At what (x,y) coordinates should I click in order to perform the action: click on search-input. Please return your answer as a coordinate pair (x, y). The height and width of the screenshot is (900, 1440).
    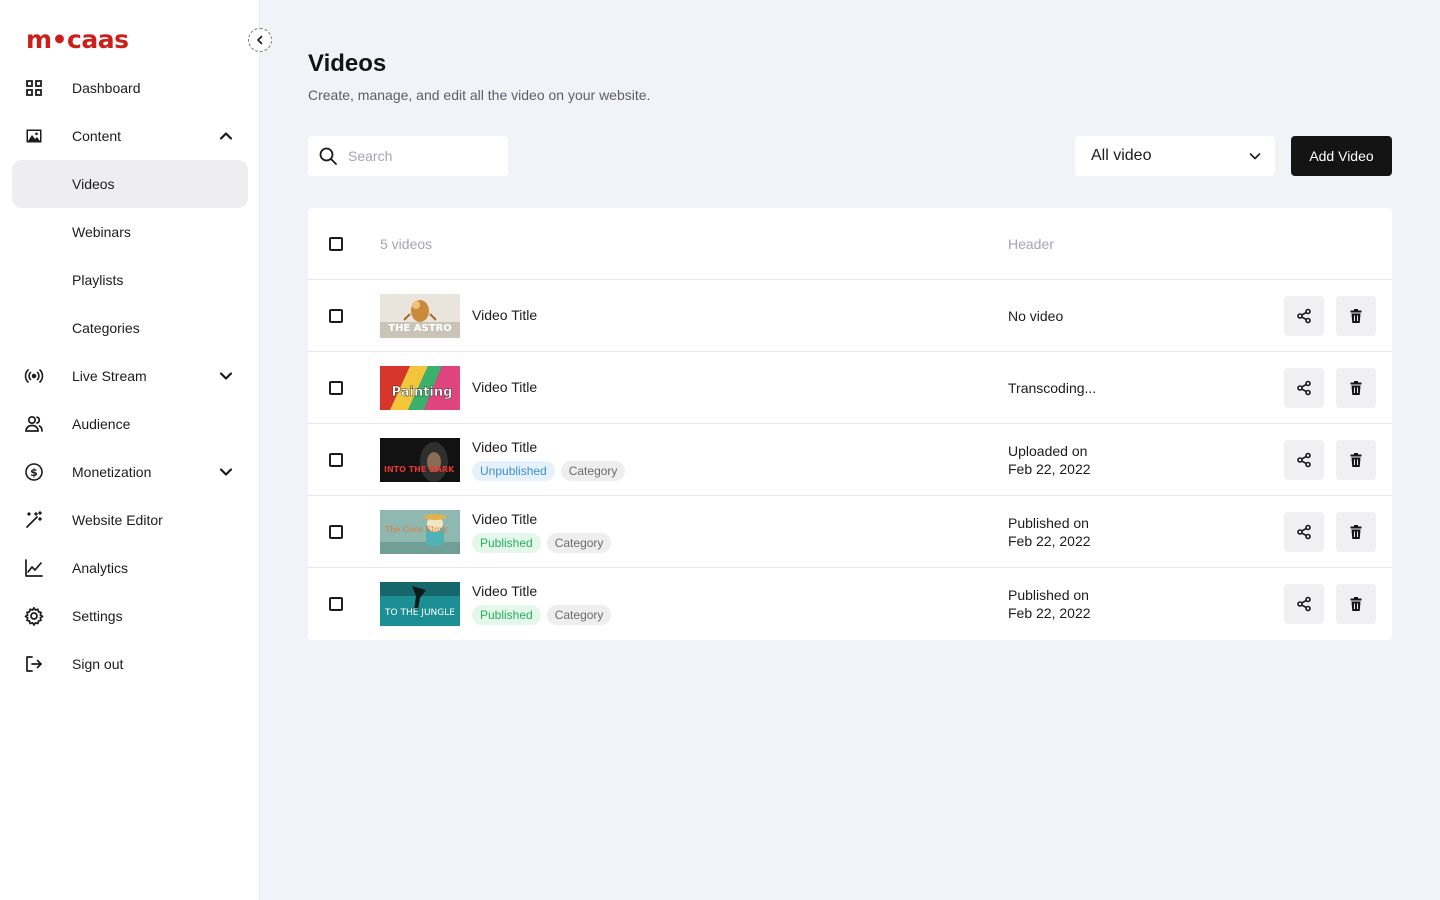
    Looking at the image, I should click on (423, 156).